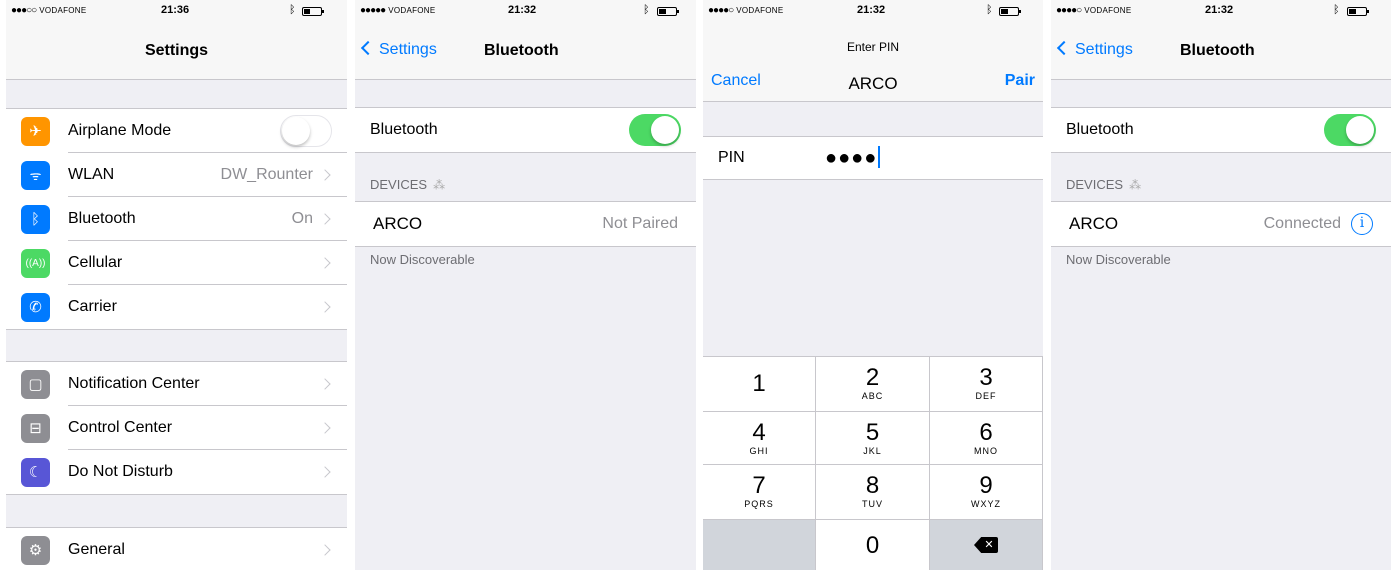 This screenshot has height=570, width=1393. I want to click on key-6: 6 MNO, so click(986, 437).